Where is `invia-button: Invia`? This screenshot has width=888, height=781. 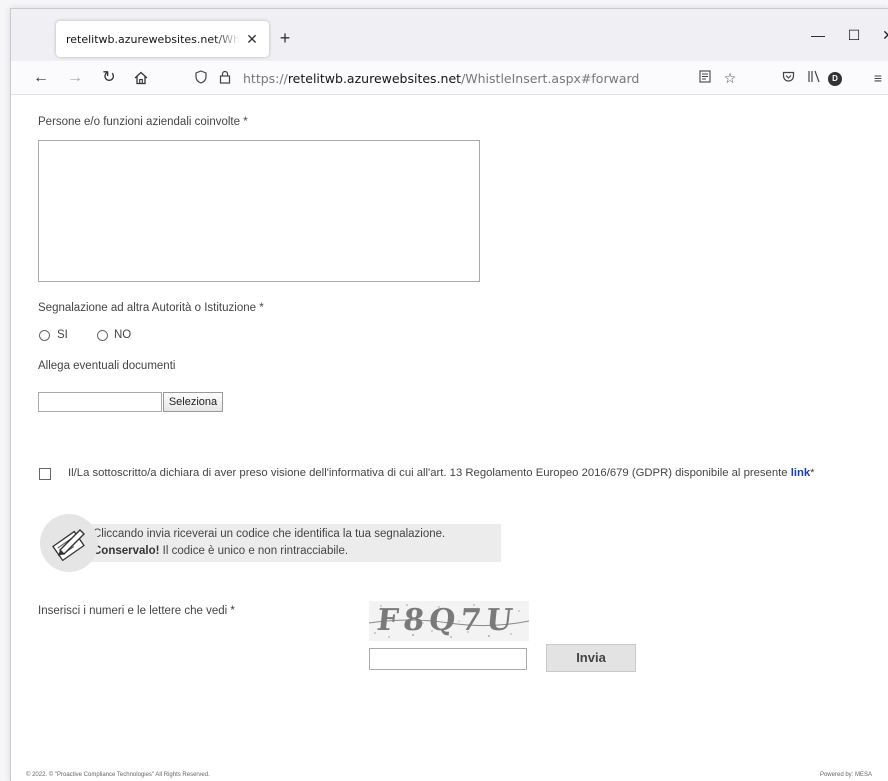 invia-button: Invia is located at coordinates (591, 658).